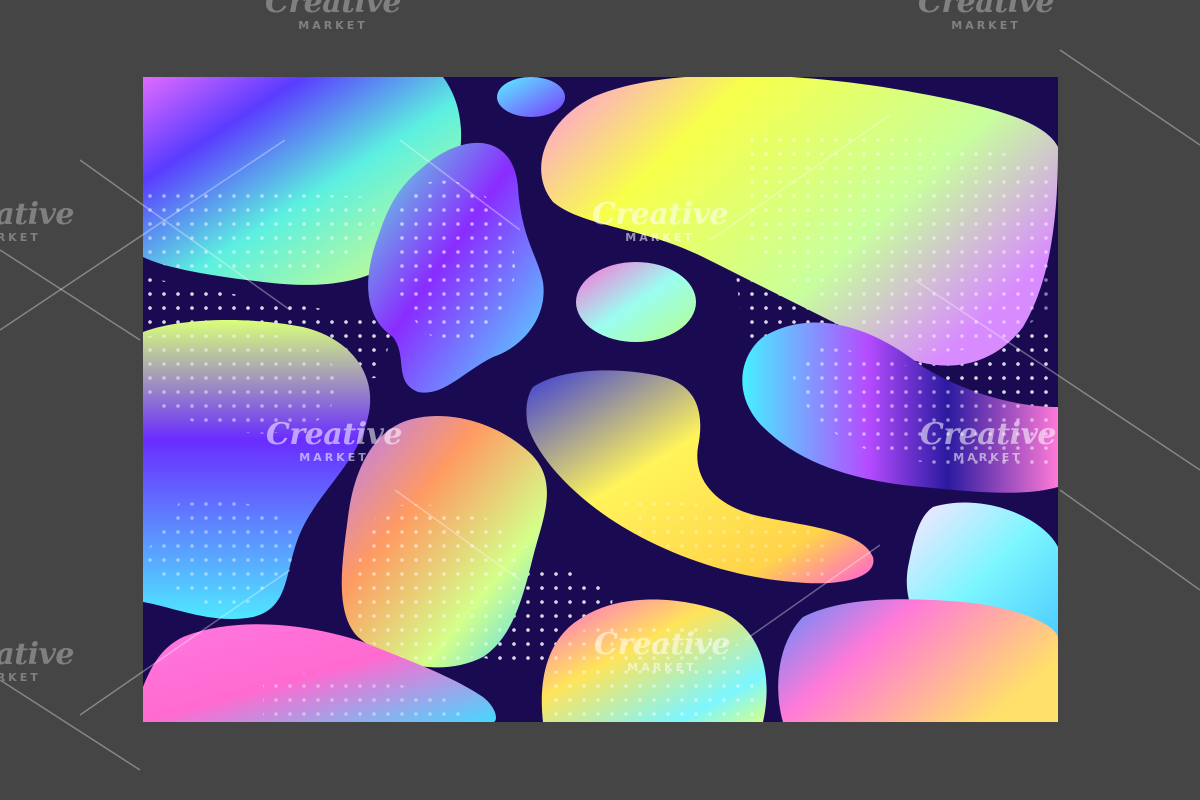 This screenshot has width=1200, height=800. What do you see at coordinates (531, 97) in the screenshot?
I see `blob-top-small` at bounding box center [531, 97].